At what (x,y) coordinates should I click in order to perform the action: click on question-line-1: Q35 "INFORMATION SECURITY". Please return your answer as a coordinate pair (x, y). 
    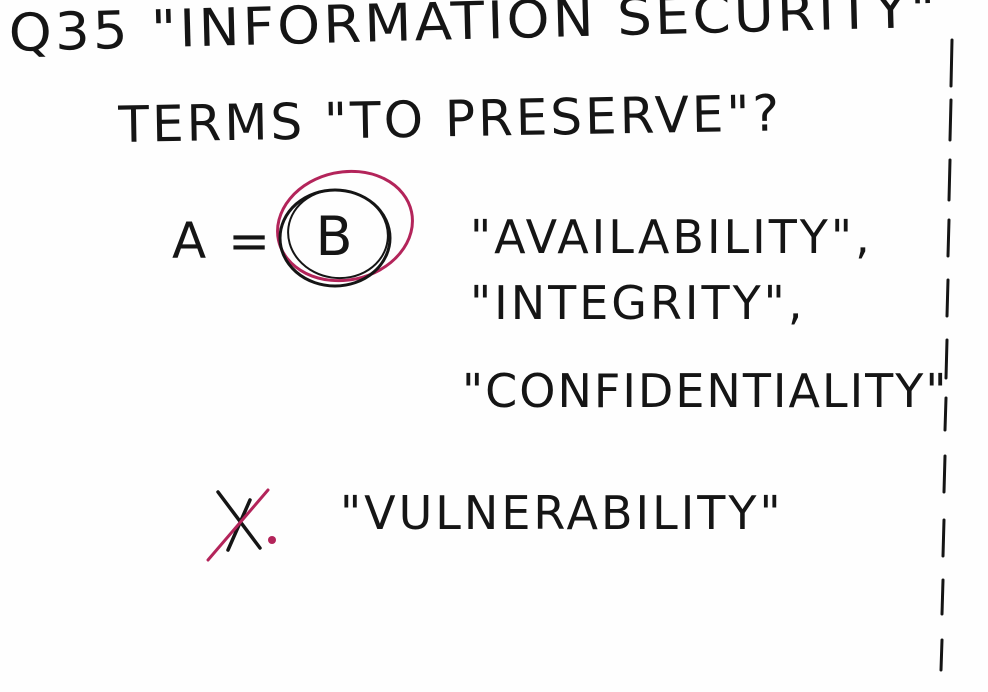
    Looking at the image, I should click on (474, 32).